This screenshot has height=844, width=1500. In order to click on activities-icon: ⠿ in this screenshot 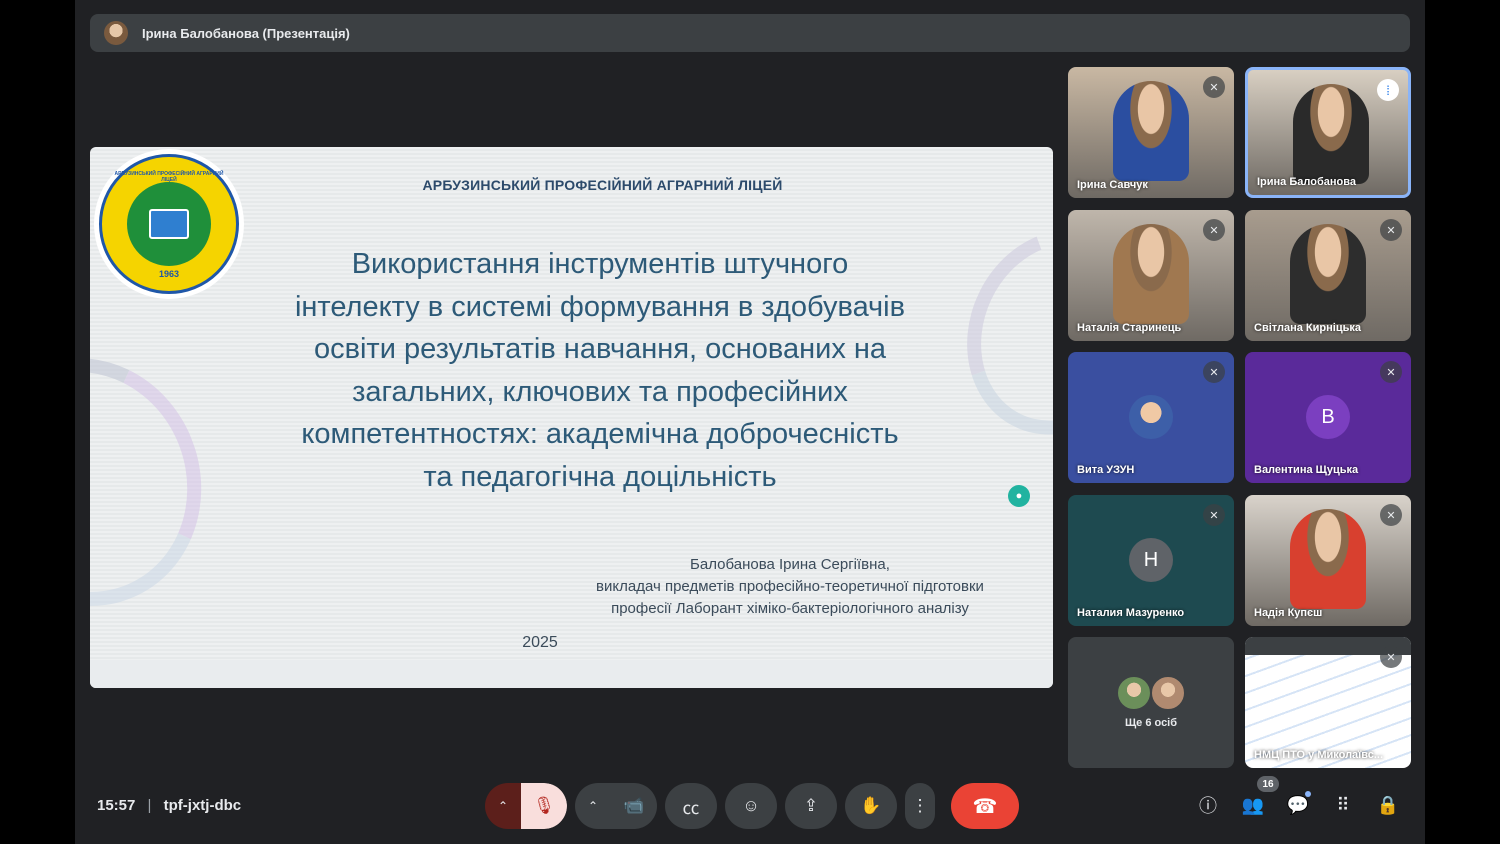, I will do `click(1343, 805)`.